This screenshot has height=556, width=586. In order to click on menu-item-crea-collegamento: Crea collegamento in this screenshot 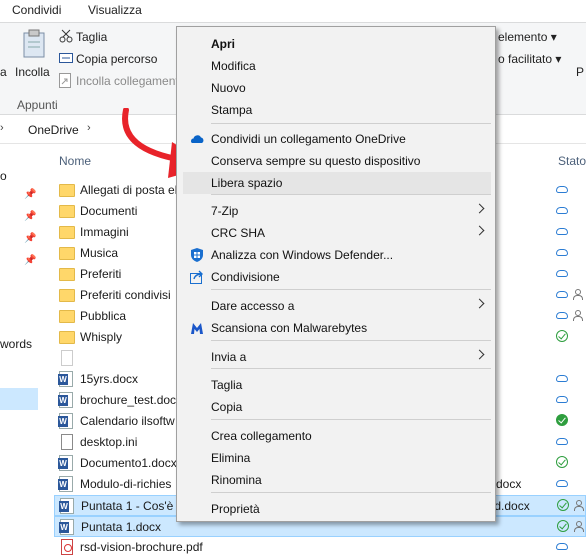, I will do `click(337, 436)`.